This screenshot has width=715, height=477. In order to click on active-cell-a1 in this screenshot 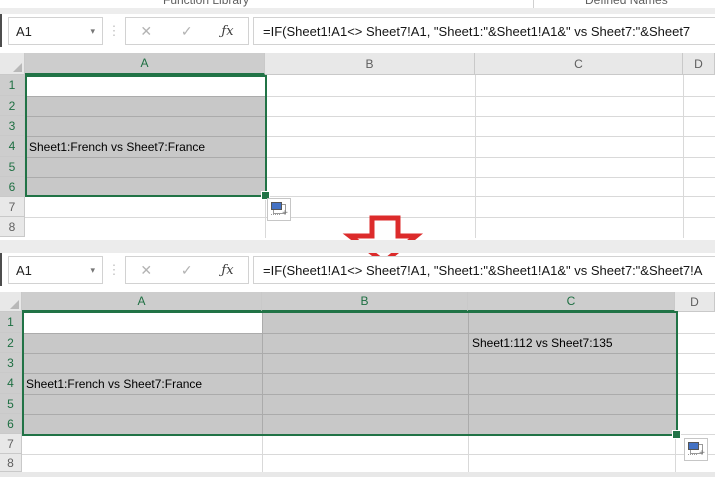, I will do `click(143, 323)`.